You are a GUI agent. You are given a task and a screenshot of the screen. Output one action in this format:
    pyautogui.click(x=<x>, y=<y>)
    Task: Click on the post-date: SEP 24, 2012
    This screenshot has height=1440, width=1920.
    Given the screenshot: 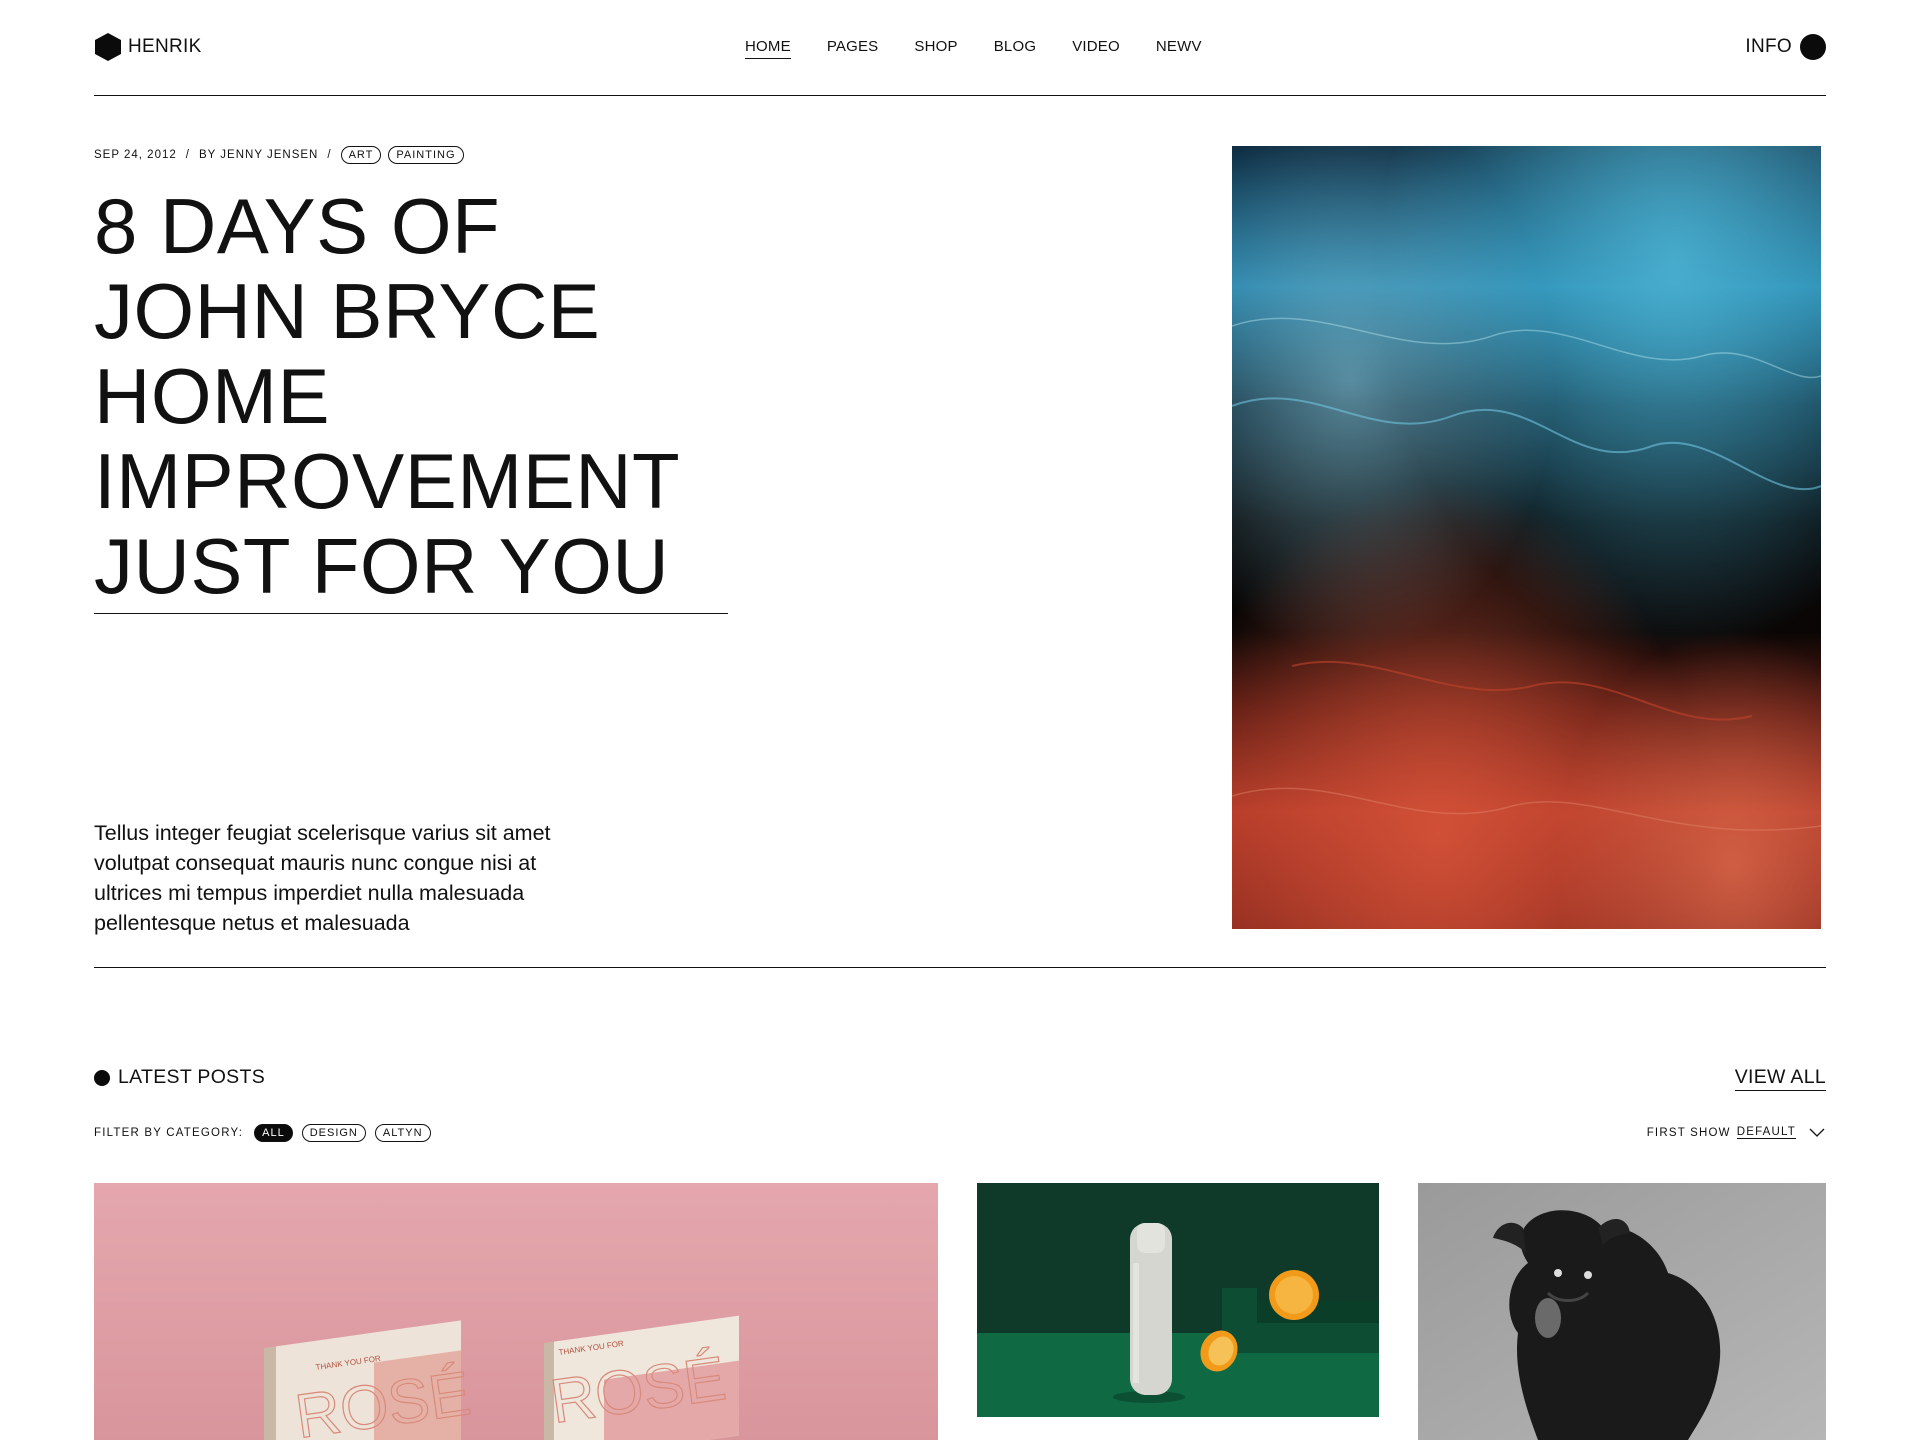 What is the action you would take?
    pyautogui.click(x=135, y=155)
    